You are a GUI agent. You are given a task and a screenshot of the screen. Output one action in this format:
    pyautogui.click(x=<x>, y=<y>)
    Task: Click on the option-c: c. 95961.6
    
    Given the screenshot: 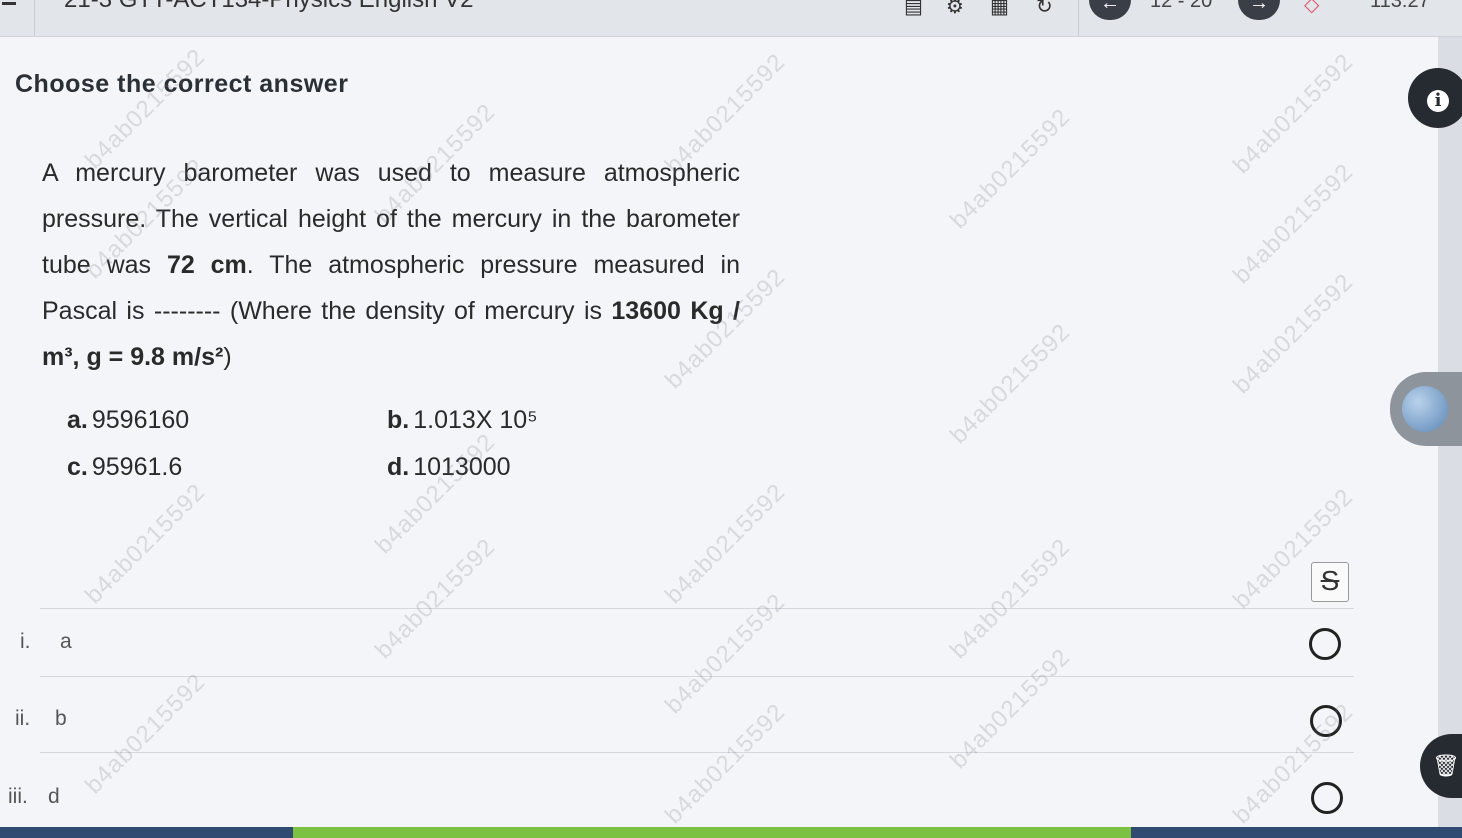 What is the action you would take?
    pyautogui.click(x=124, y=467)
    